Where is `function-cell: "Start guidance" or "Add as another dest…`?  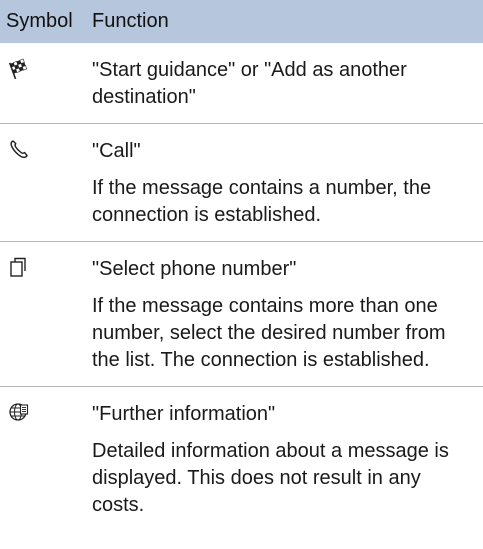
function-cell: "Start guidance" or "Add as another dest… is located at coordinates (287, 84).